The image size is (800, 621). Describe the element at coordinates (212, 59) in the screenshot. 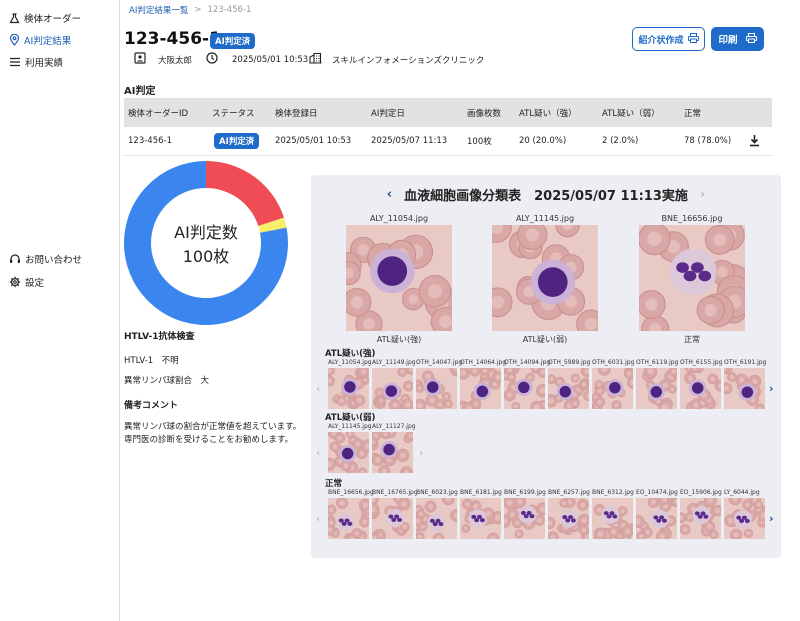

I see `clock-icon` at that location.